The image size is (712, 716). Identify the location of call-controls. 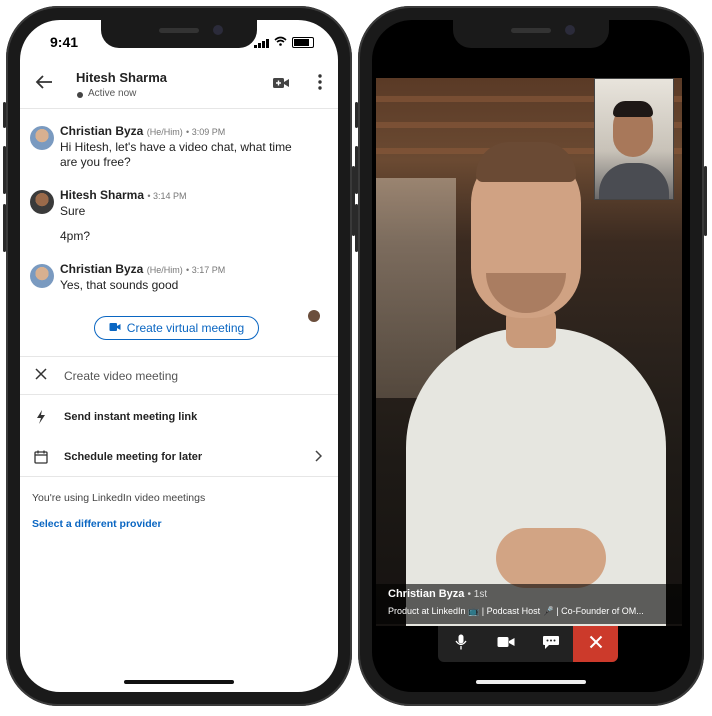
(528, 644).